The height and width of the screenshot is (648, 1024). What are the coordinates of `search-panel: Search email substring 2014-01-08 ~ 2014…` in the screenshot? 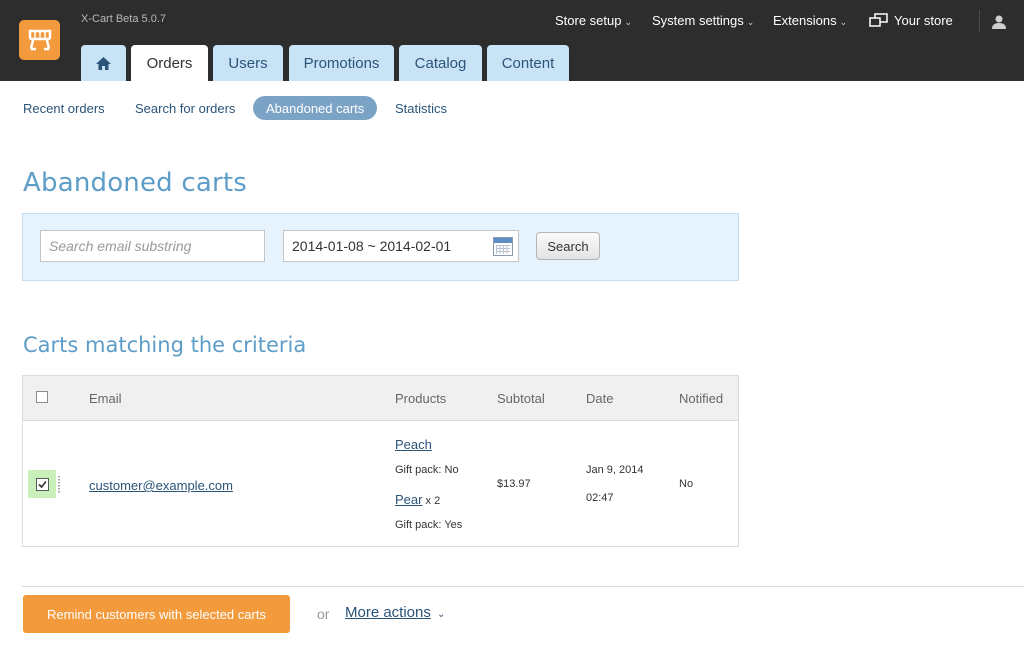 It's located at (380, 247).